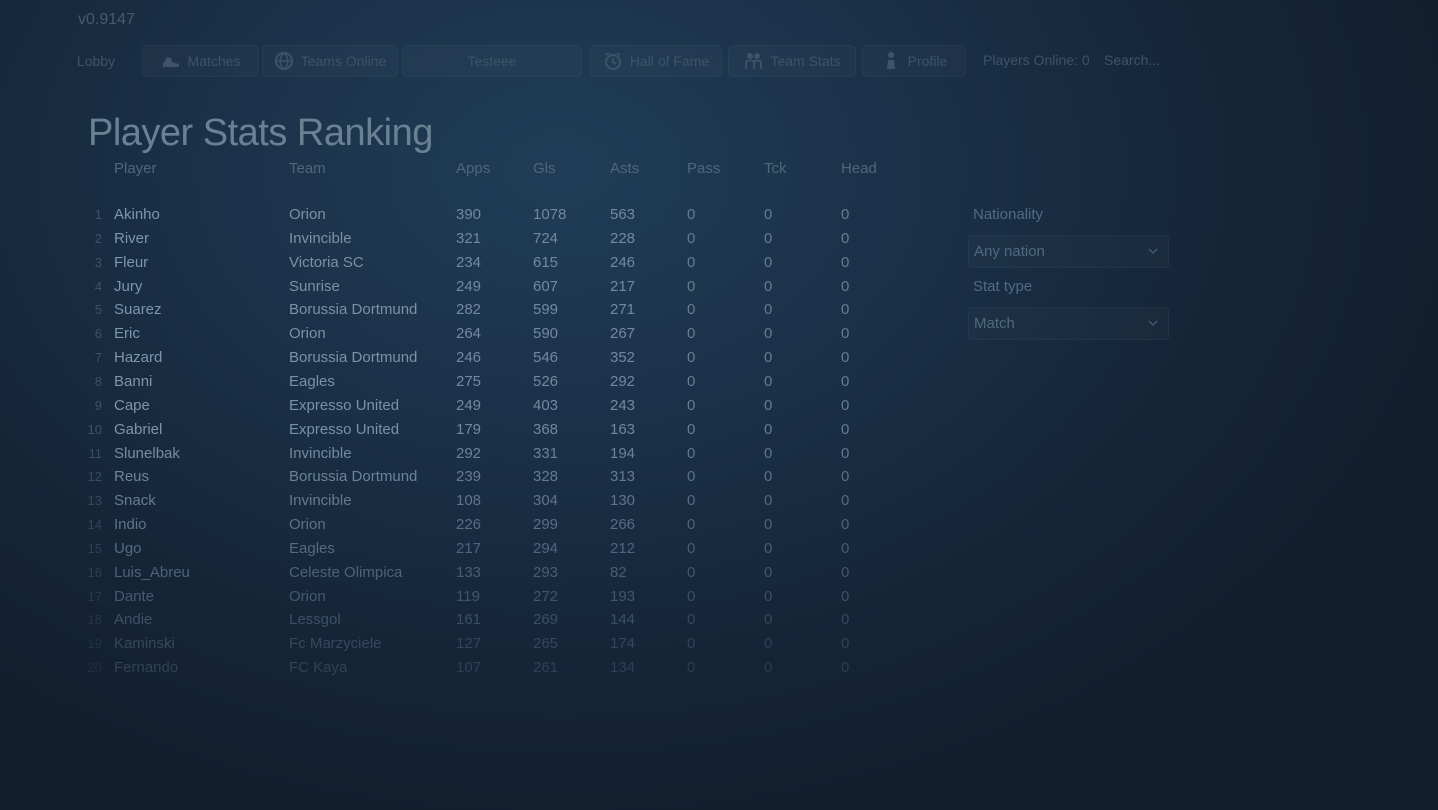  Describe the element at coordinates (623, 358) in the screenshot. I see `assists-cell: 352` at that location.